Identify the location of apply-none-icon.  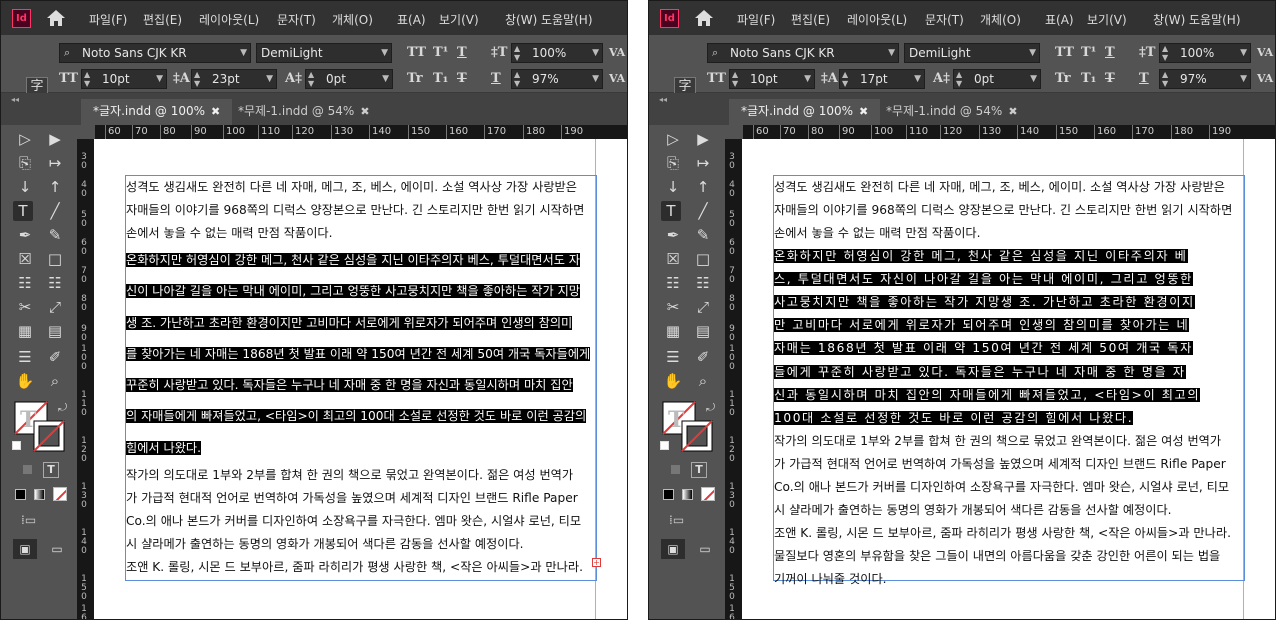
(708, 494).